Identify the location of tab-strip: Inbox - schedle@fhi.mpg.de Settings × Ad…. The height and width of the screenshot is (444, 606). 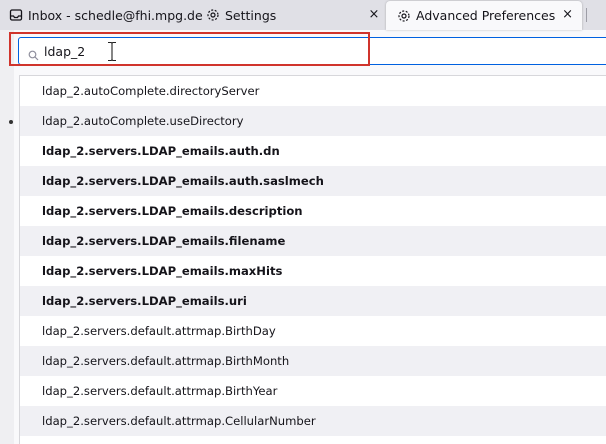
(303, 15).